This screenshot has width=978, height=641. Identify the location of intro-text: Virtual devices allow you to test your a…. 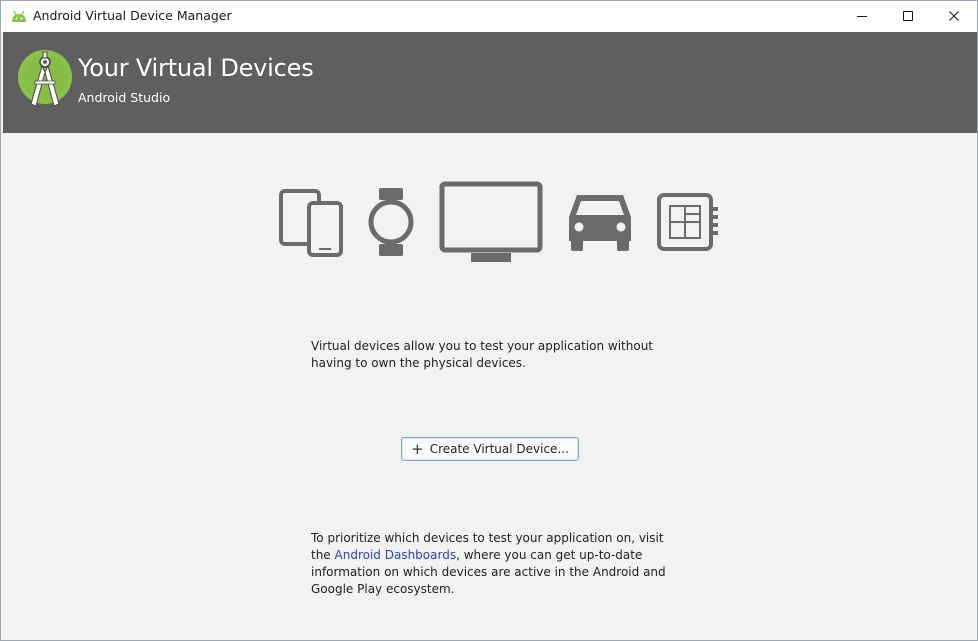
(482, 354).